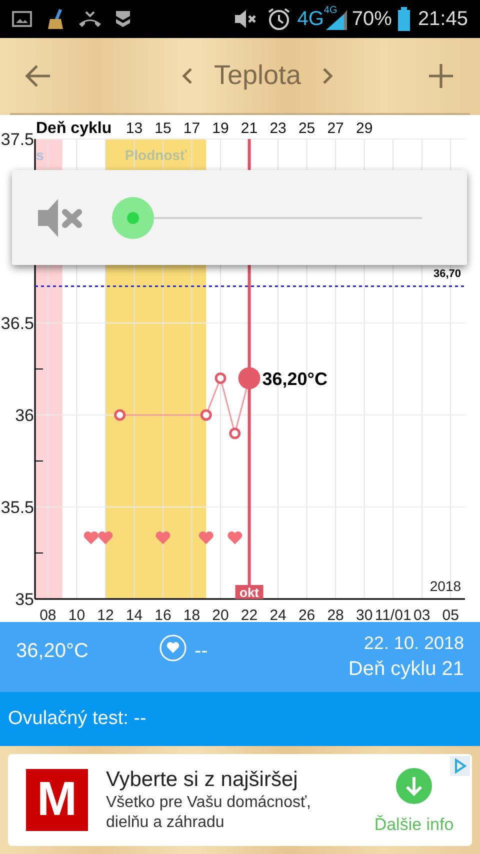 The image size is (480, 854). Describe the element at coordinates (249, 378) in the screenshot. I see `current-point` at that location.